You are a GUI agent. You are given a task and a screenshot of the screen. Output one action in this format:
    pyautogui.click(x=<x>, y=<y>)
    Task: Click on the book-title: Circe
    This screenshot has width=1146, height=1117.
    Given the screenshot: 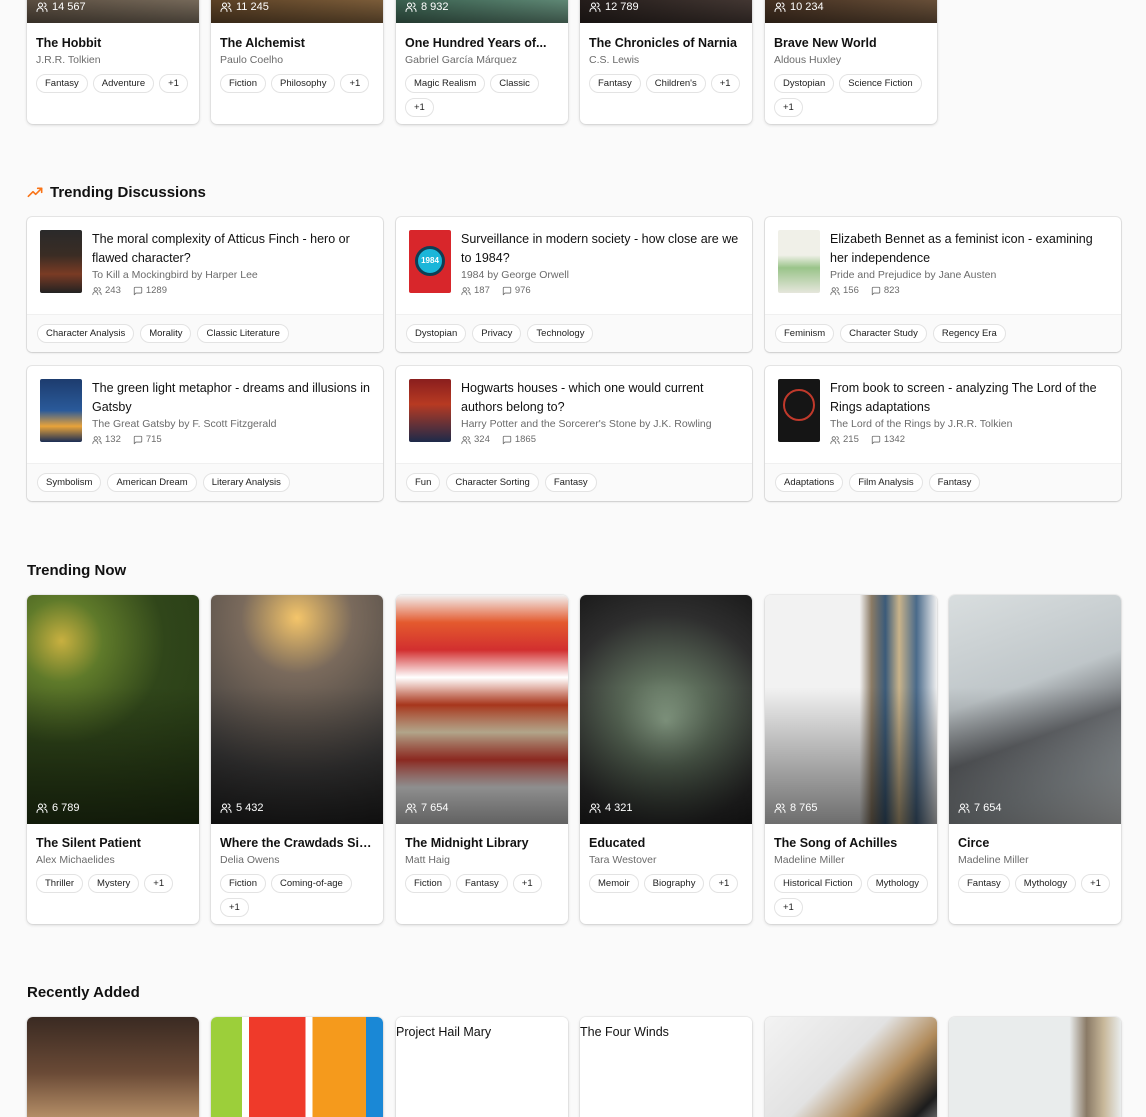 What is the action you would take?
    pyautogui.click(x=1035, y=843)
    